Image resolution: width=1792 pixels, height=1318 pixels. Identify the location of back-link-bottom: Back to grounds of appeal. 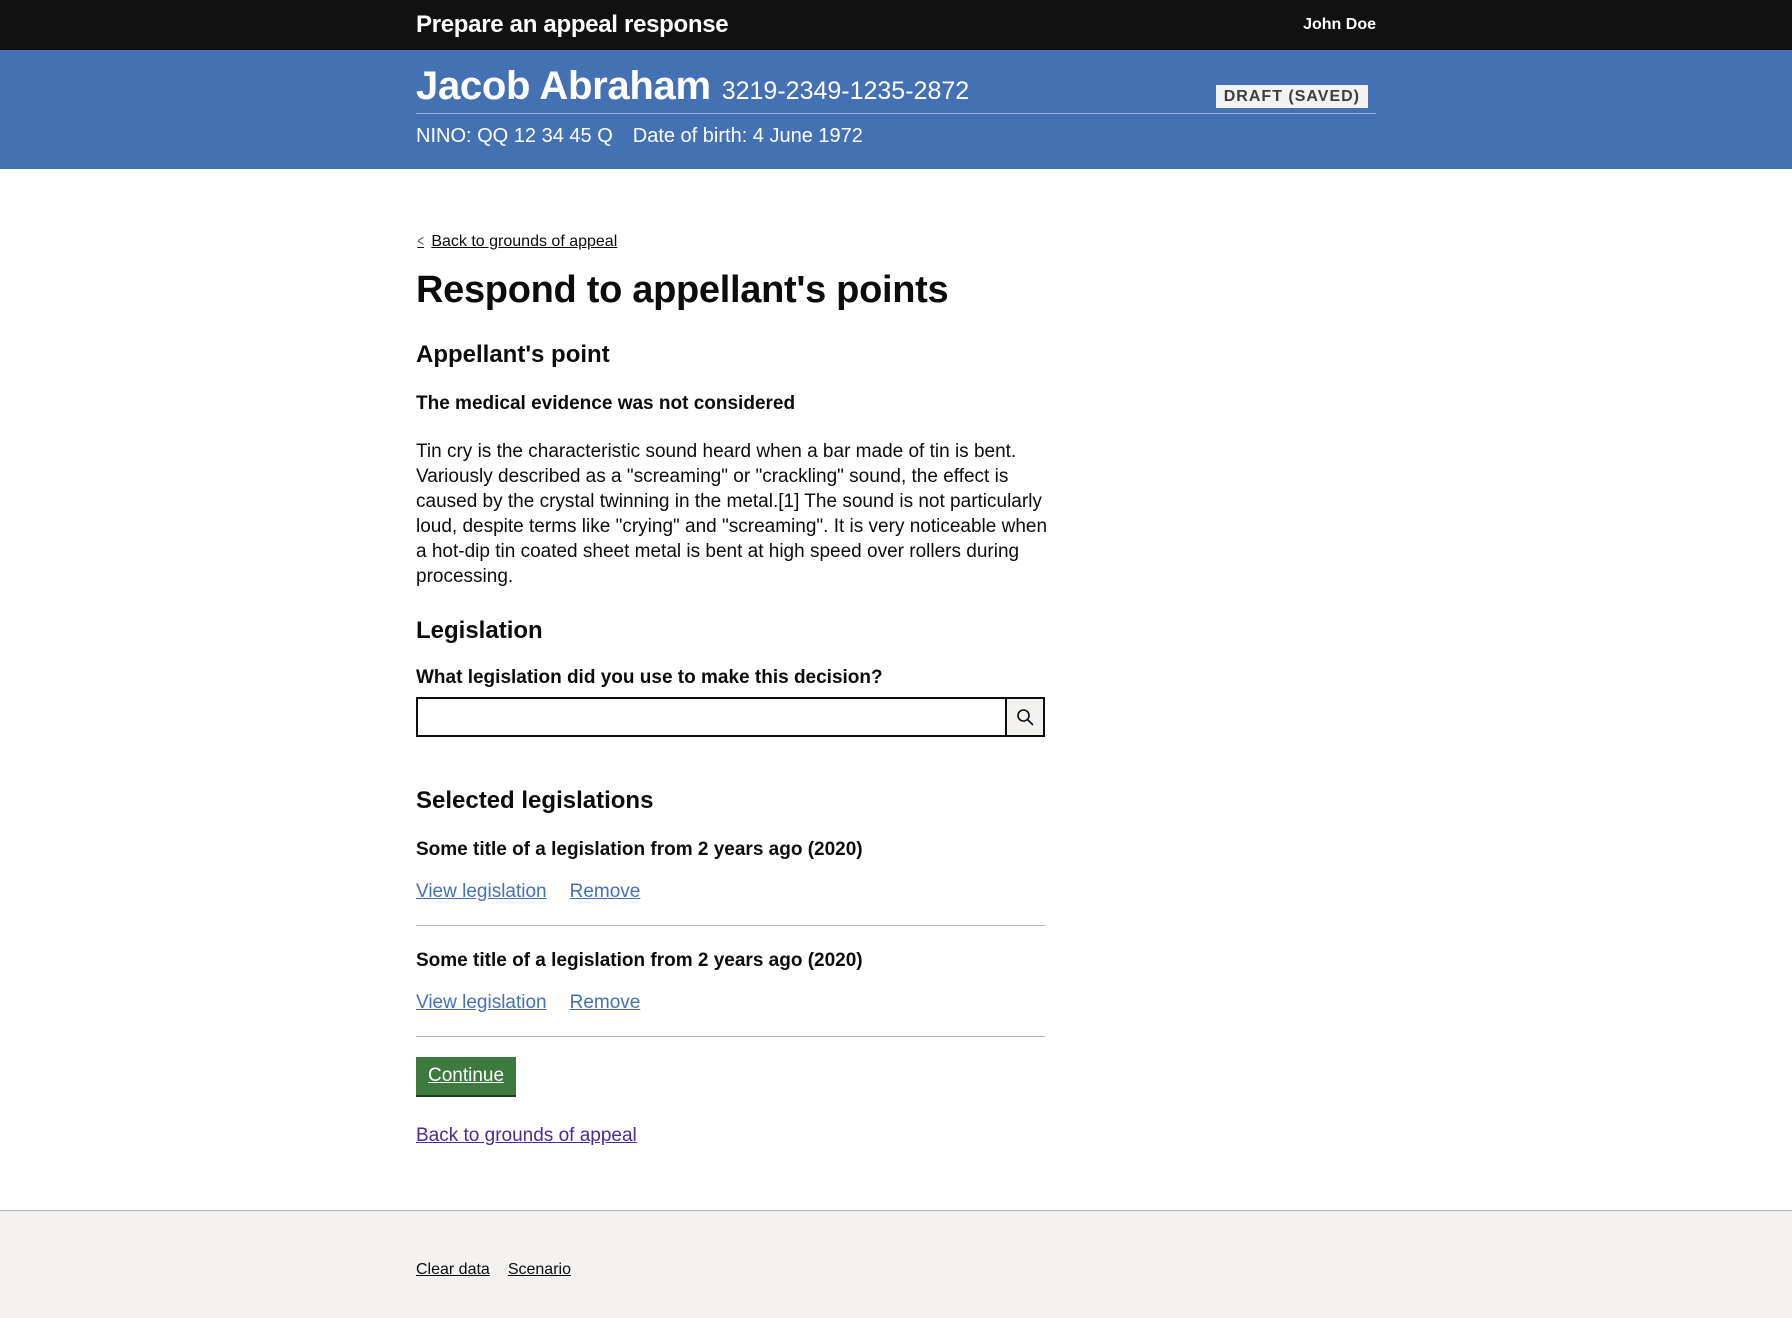
(896, 1136).